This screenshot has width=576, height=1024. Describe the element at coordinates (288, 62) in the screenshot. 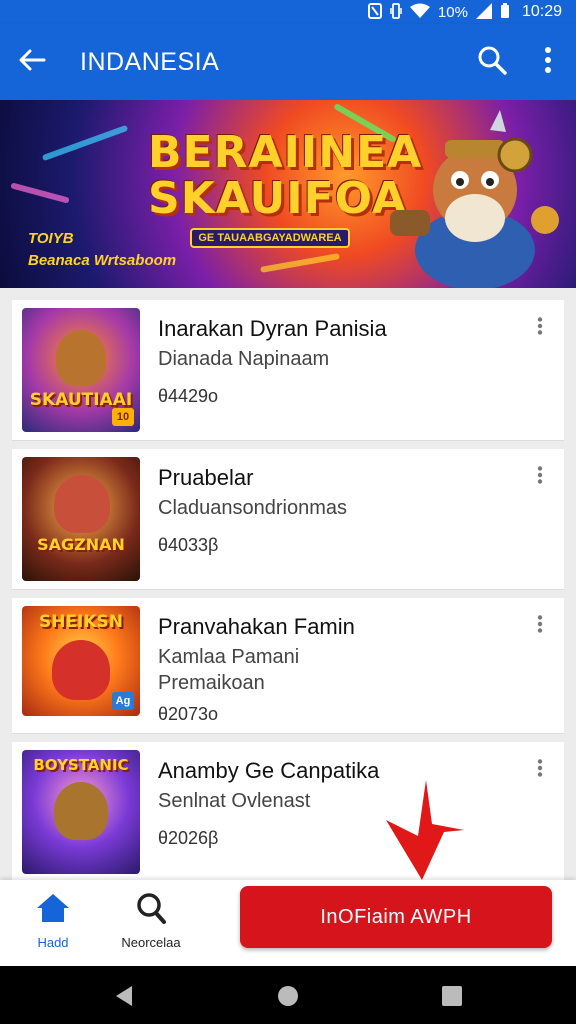

I see `app-bar: INDANESIA` at that location.